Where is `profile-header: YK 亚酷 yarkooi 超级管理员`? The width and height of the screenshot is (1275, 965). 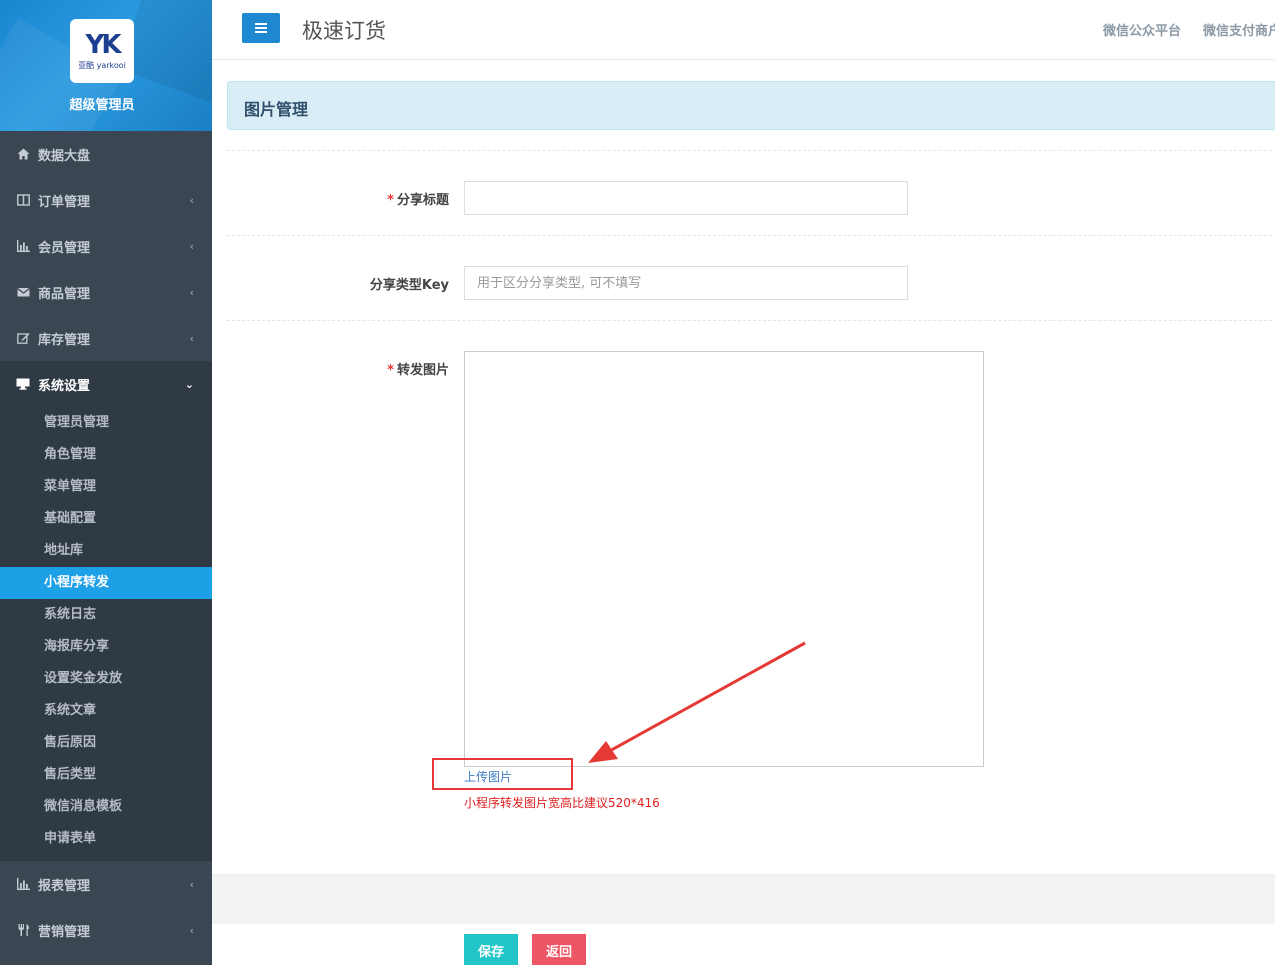 profile-header: YK 亚酷 yarkooi 超级管理员 is located at coordinates (106, 65).